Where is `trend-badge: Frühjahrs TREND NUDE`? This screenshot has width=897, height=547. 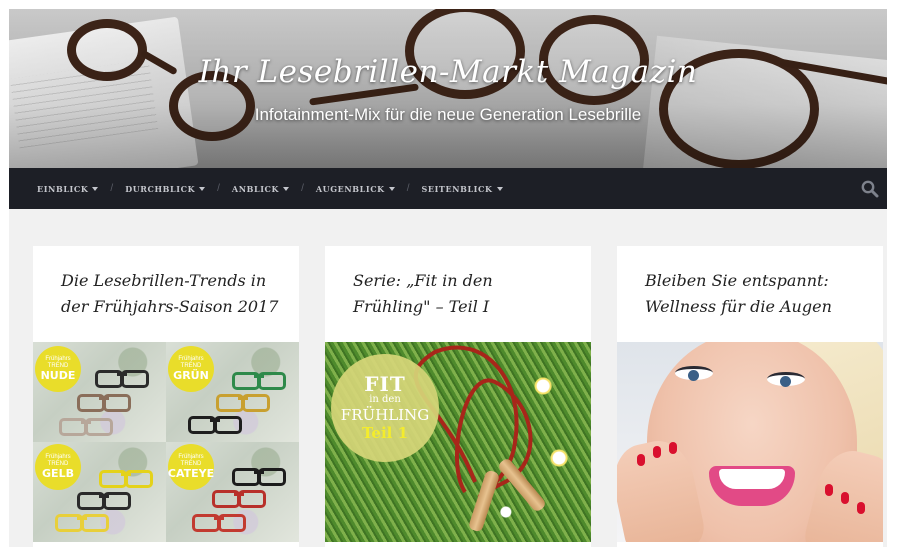
trend-badge: Frühjahrs TREND NUDE is located at coordinates (58, 369).